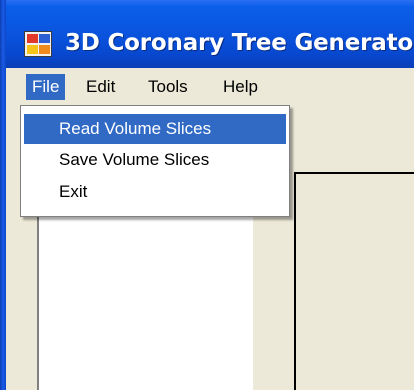 The width and height of the screenshot is (414, 390). What do you see at coordinates (354, 173) in the screenshot?
I see `right-panel-border-top` at bounding box center [354, 173].